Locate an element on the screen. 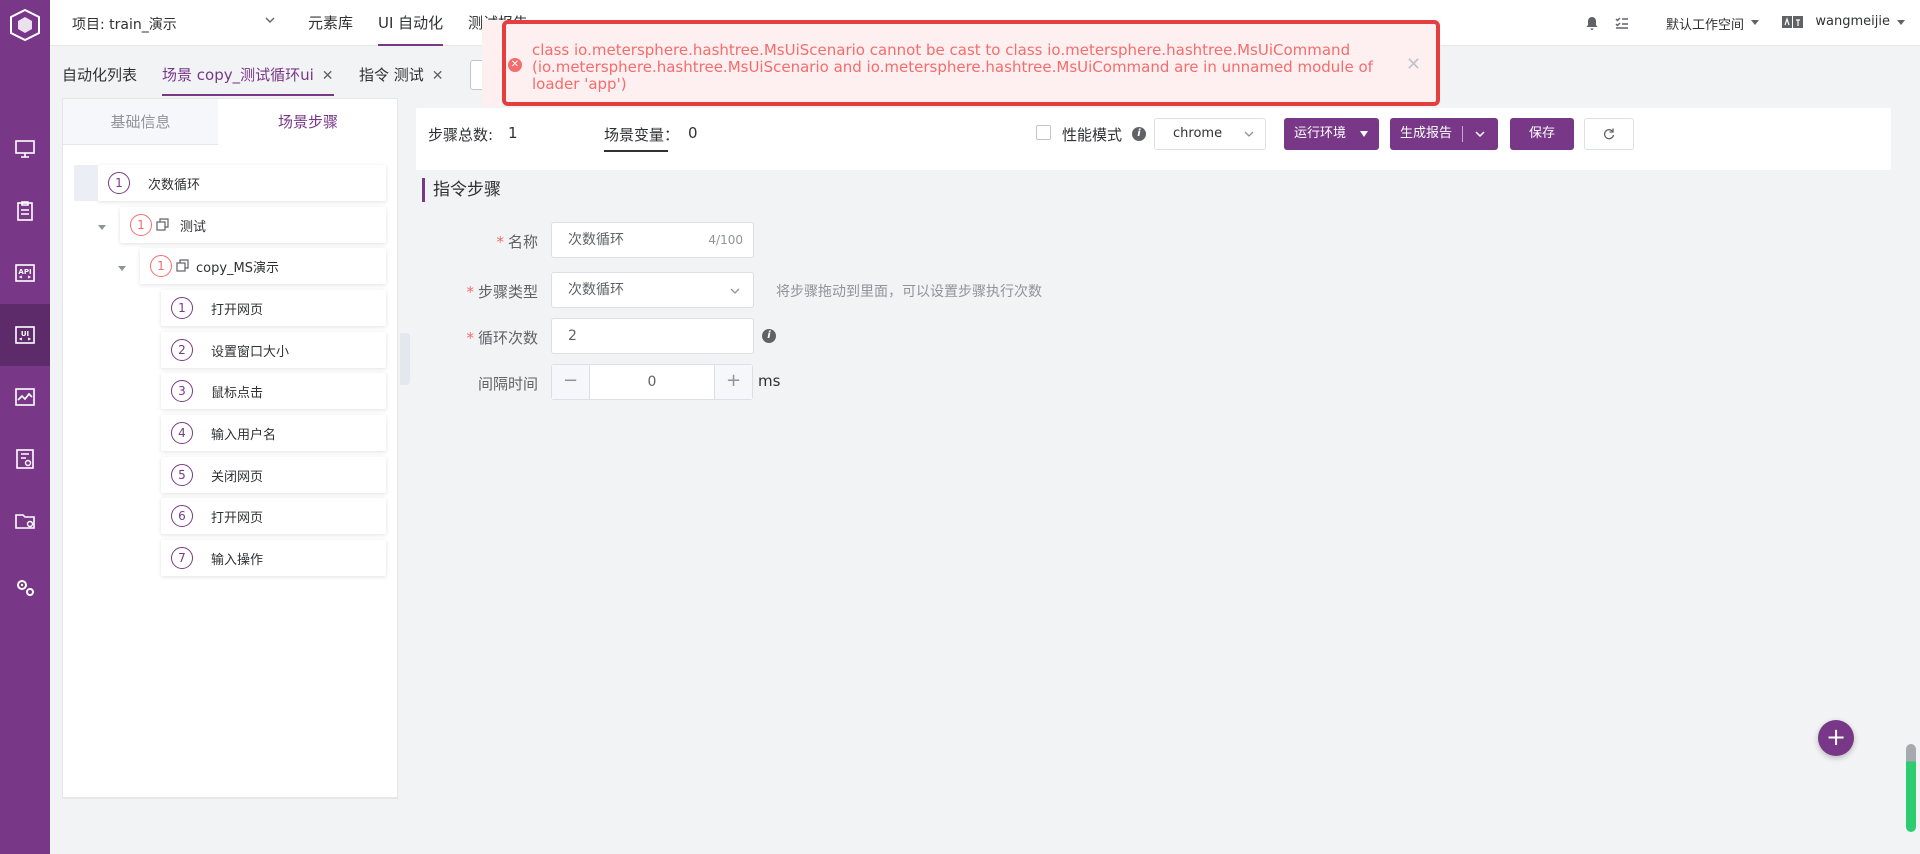 This screenshot has height=854, width=1920. step-label: copy_MS演示 is located at coordinates (238, 268).